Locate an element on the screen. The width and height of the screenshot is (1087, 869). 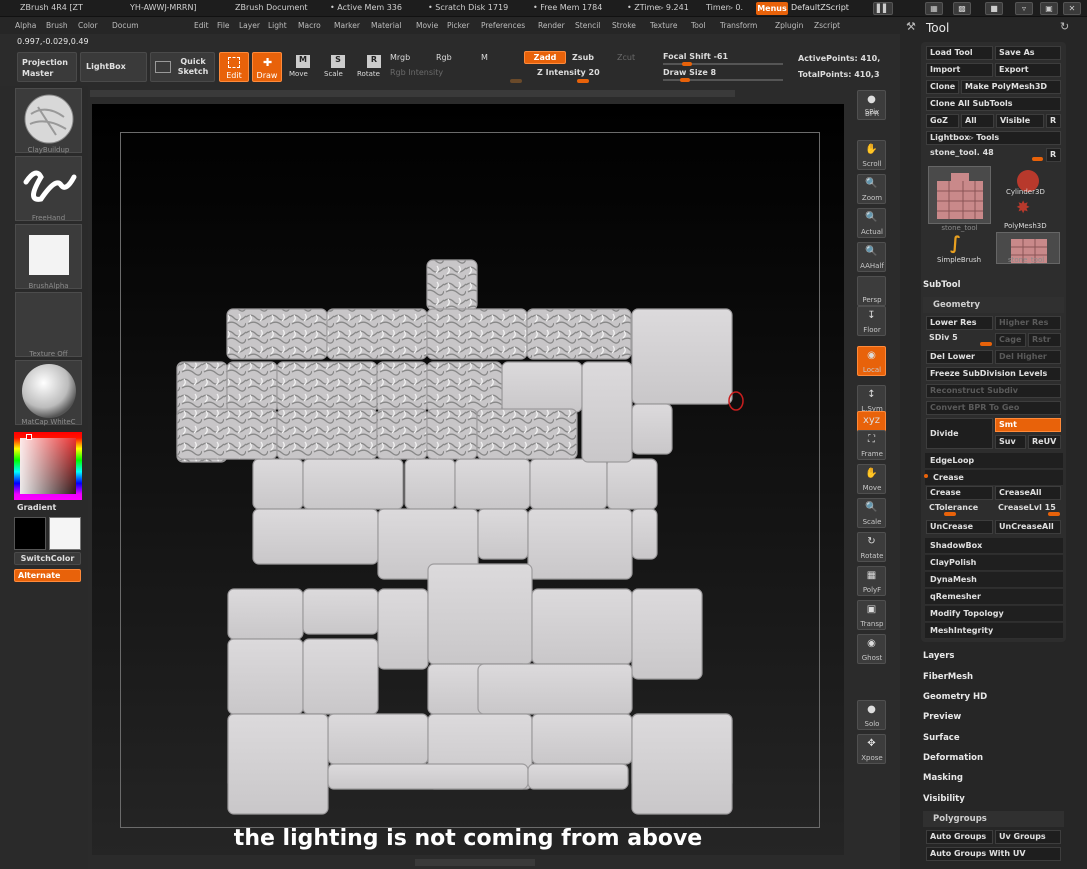
menu-tool: Tool is located at coordinates (698, 25).